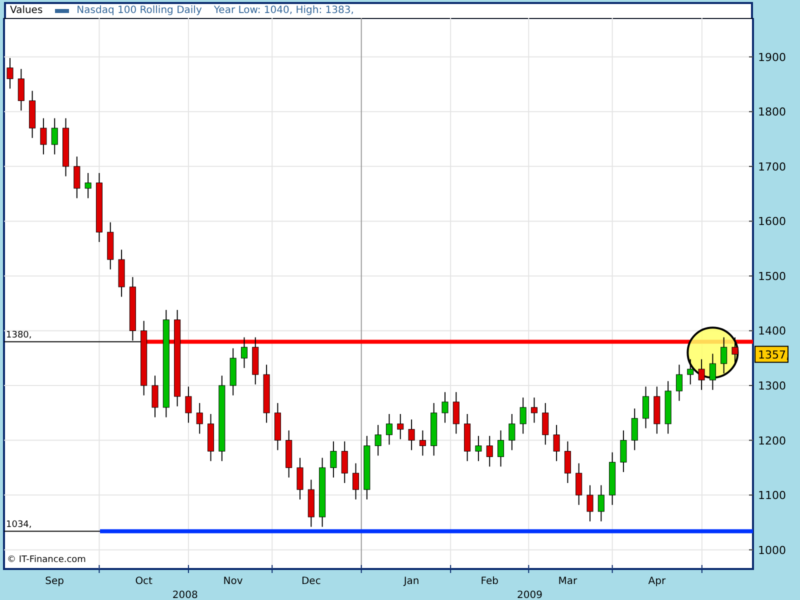 This screenshot has height=600, width=800. What do you see at coordinates (772, 550) in the screenshot?
I see `y-axis-label: 1000` at bounding box center [772, 550].